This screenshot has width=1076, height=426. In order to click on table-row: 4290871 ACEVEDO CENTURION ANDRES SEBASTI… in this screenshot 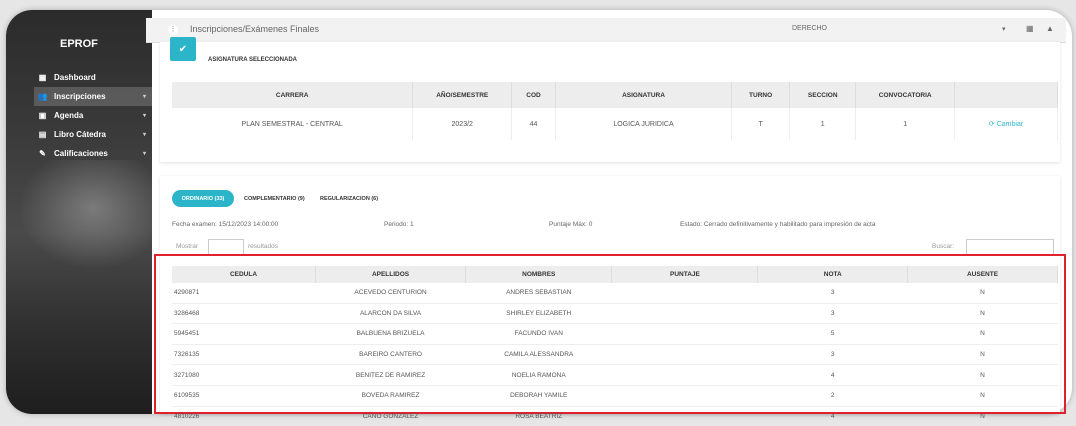, I will do `click(615, 293)`.